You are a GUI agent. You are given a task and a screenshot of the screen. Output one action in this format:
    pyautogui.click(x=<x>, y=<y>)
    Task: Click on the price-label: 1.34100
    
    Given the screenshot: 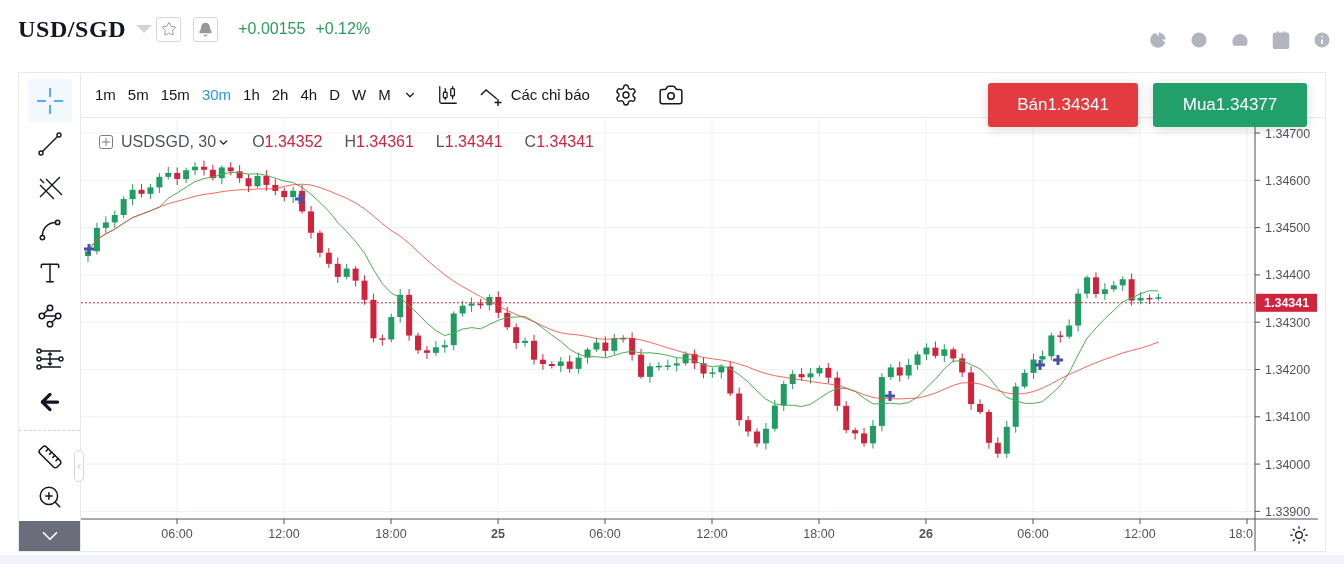 What is the action you would take?
    pyautogui.click(x=1288, y=417)
    